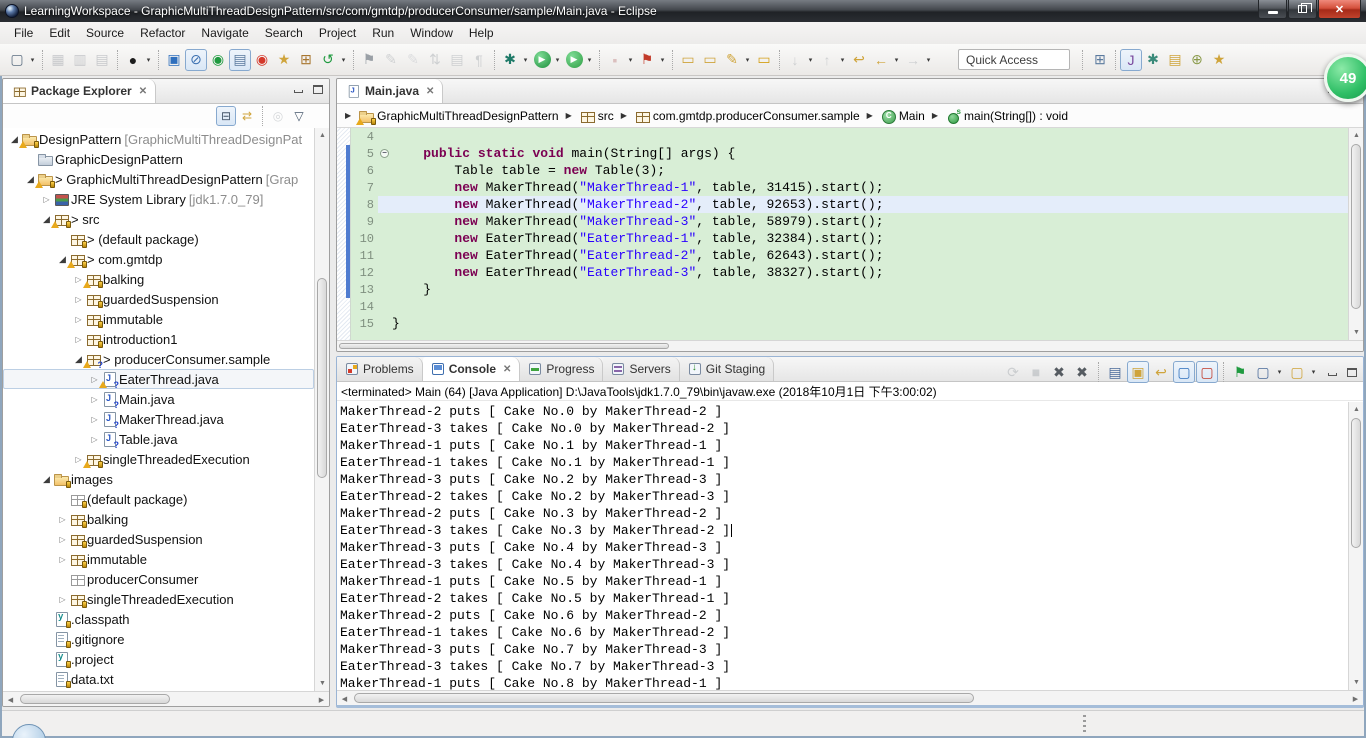 This screenshot has width=1366, height=738. What do you see at coordinates (1339, 9) in the screenshot?
I see `close-button: ✕` at bounding box center [1339, 9].